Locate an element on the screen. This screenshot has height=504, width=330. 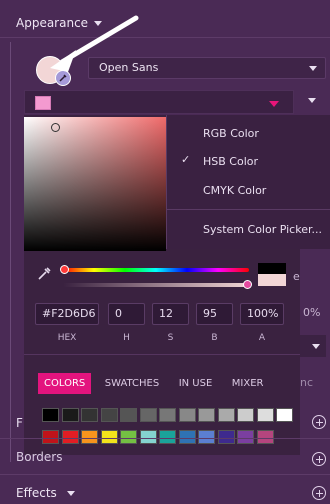
effects-section-header: Effects is located at coordinates (45, 493).